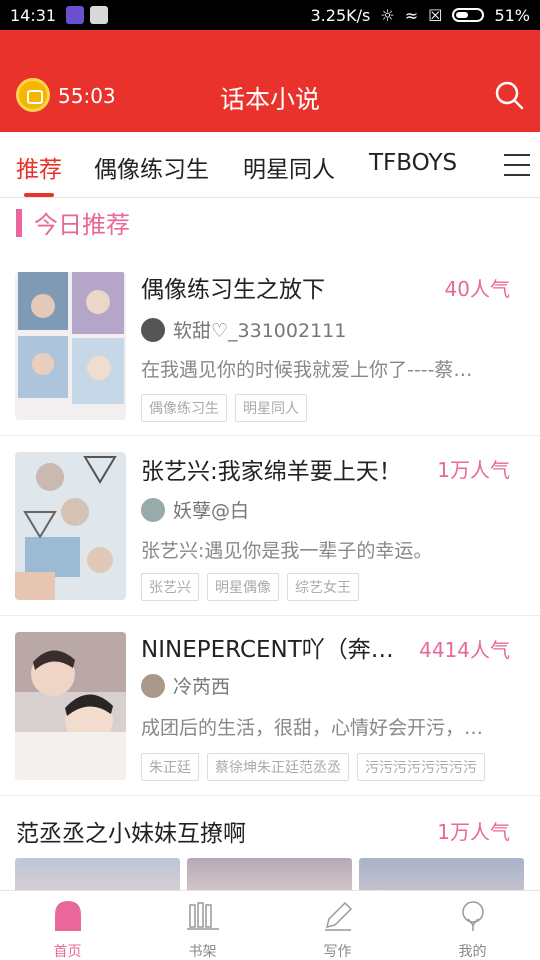 The height and width of the screenshot is (960, 540). I want to click on tag-list: 偶像练习生 明星同人, so click(224, 408).